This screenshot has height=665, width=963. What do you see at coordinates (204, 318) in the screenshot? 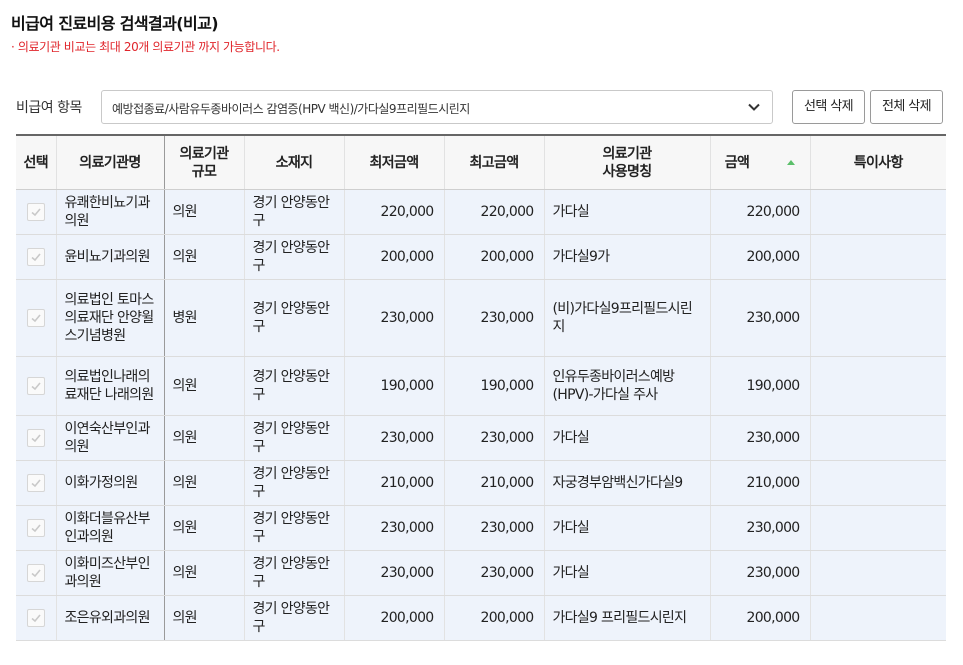
I see `hospital-scale: 병원` at bounding box center [204, 318].